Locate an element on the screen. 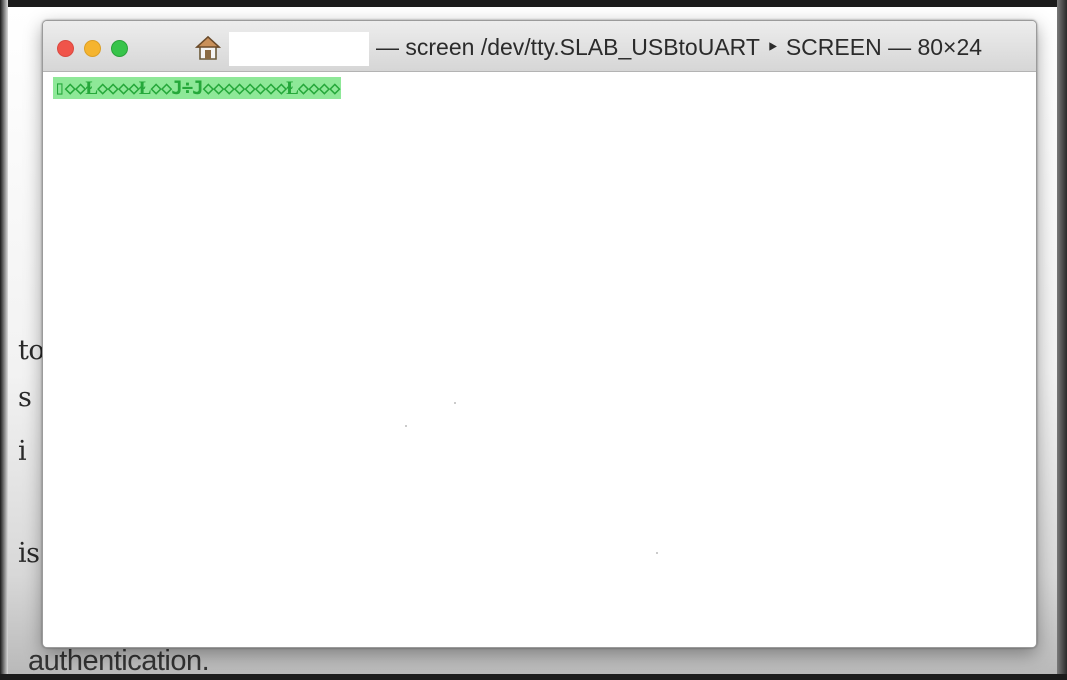 The height and width of the screenshot is (680, 1067). photo-frame-right is located at coordinates (1062, 340).